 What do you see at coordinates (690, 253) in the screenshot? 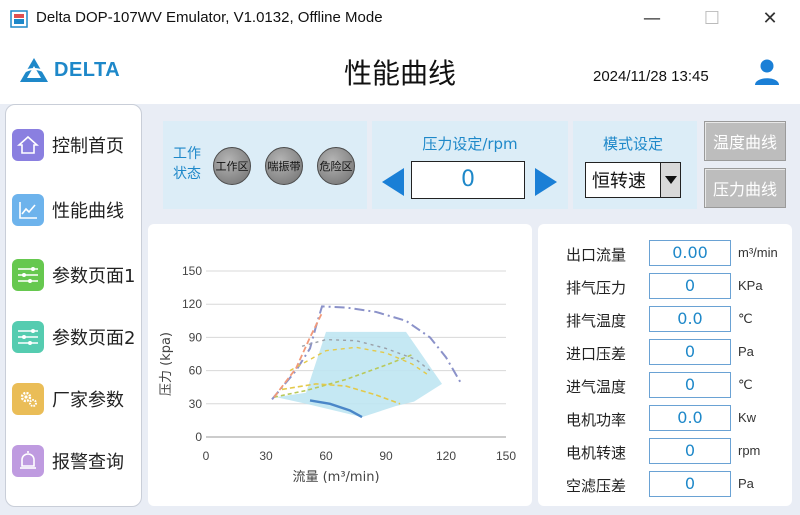
I see `readout-value: 0.00` at bounding box center [690, 253].